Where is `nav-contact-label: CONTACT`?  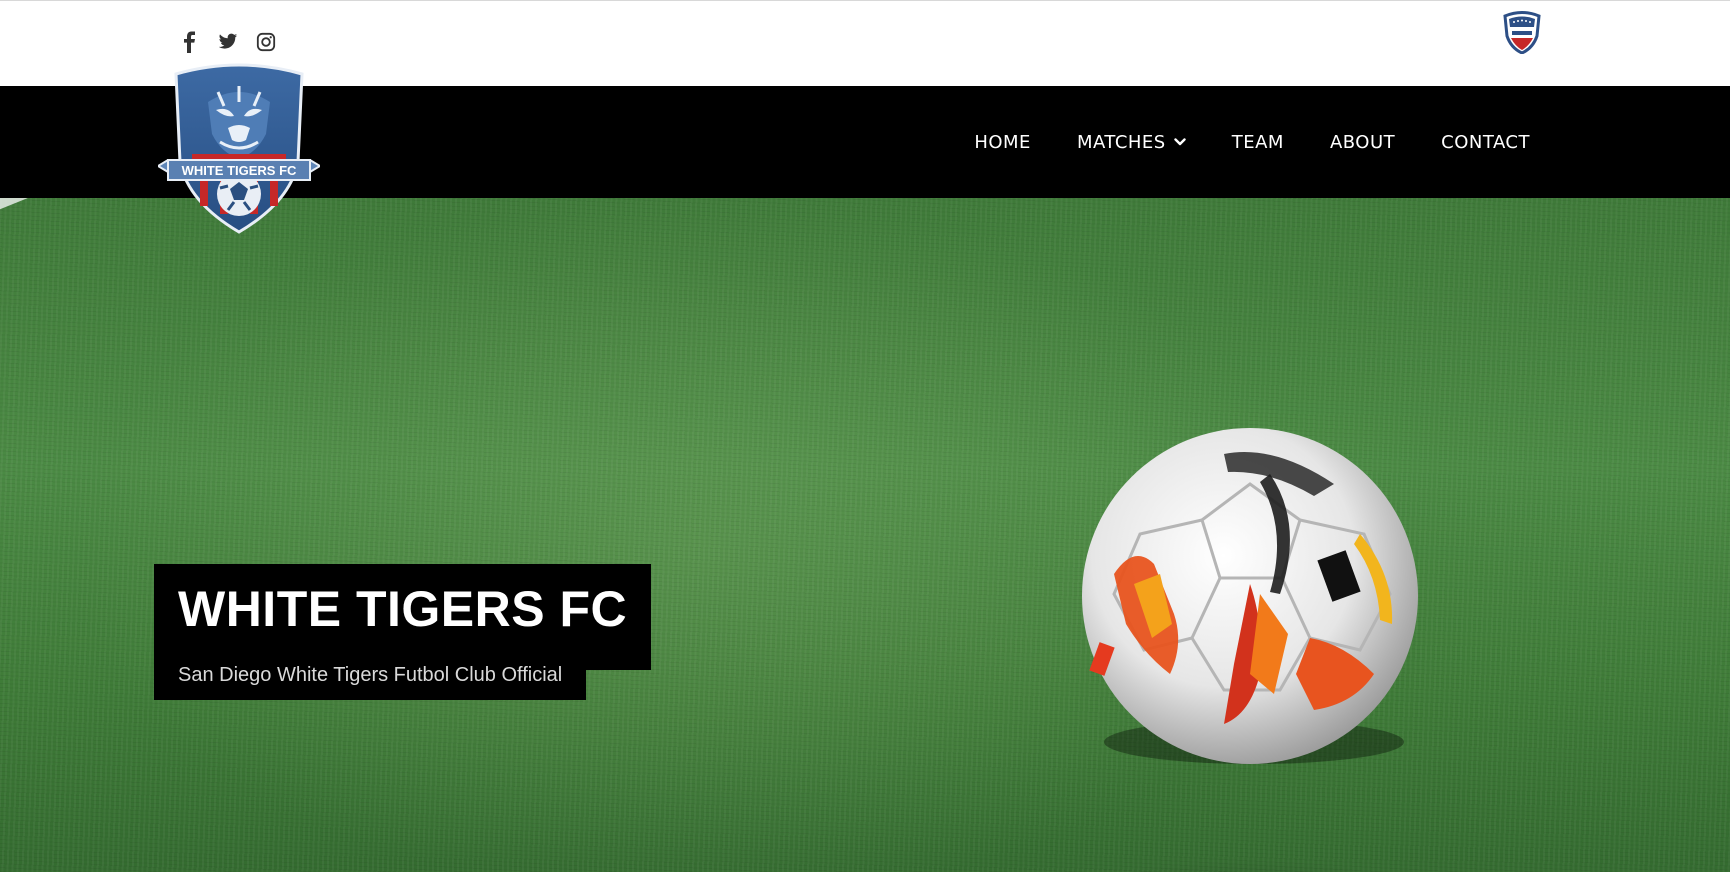 nav-contact-label: CONTACT is located at coordinates (1485, 142).